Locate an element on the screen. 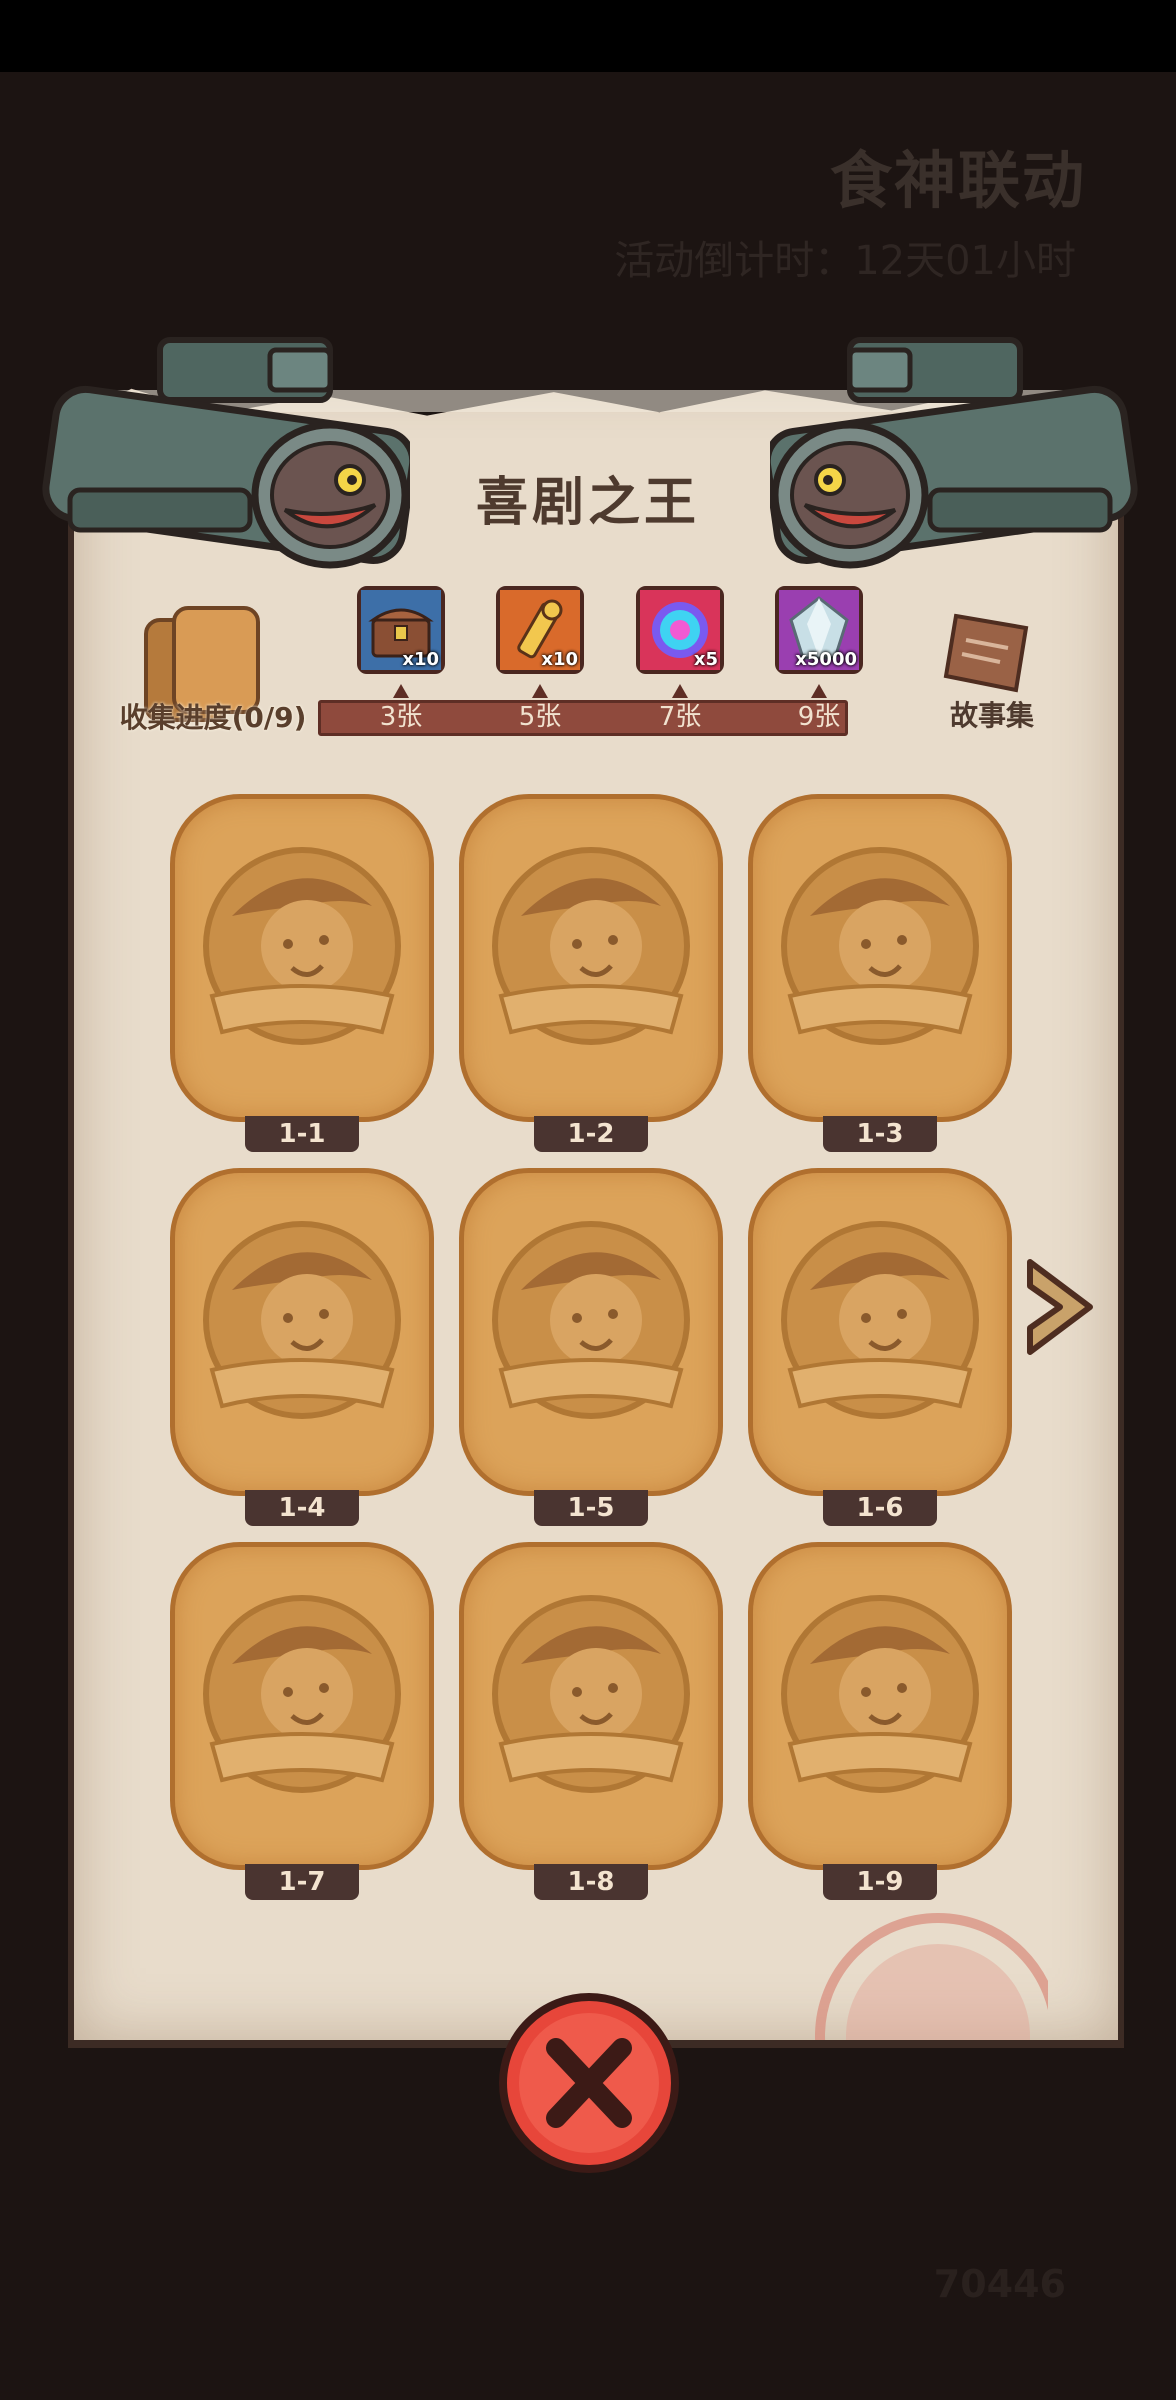 The height and width of the screenshot is (2400, 1176). background-currency-value: 70446 is located at coordinates (999, 2284).